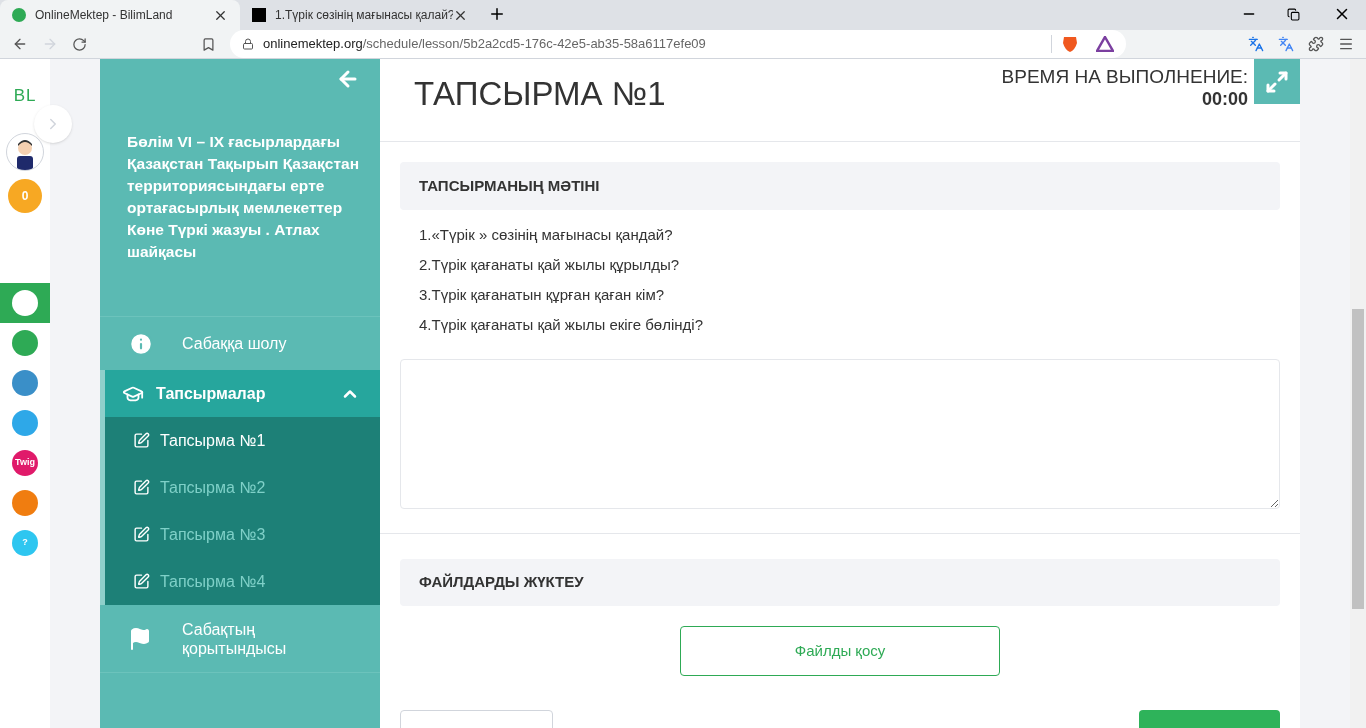 The width and height of the screenshot is (1366, 728). Describe the element at coordinates (25, 96) in the screenshot. I see `logo: BL` at that location.